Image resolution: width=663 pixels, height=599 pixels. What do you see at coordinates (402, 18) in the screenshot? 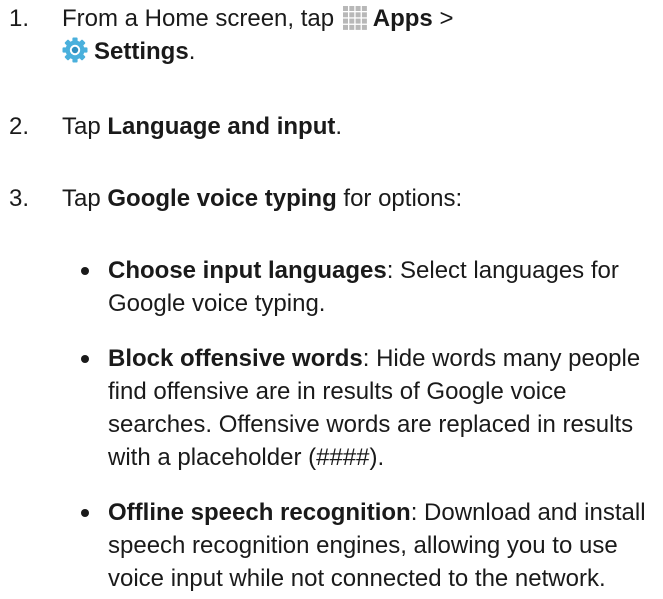
I see `apps-label: Apps` at bounding box center [402, 18].